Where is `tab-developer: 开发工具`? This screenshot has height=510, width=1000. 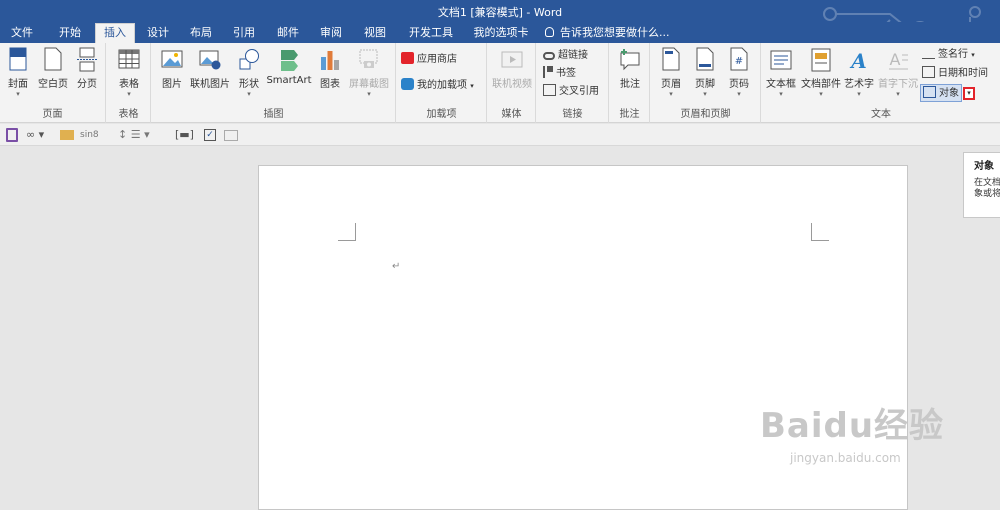 tab-developer: 开发工具 is located at coordinates (431, 33).